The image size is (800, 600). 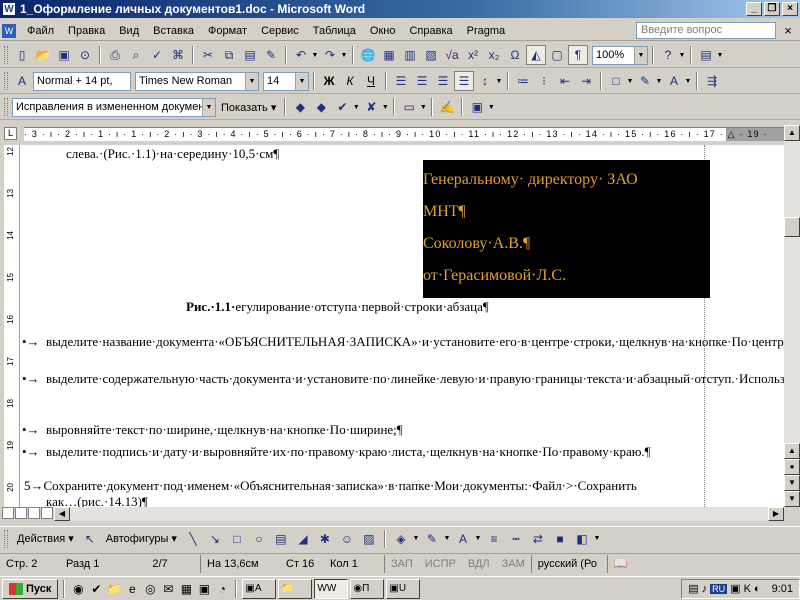 I want to click on show-menu-button: Показать ▾, so click(x=248, y=107).